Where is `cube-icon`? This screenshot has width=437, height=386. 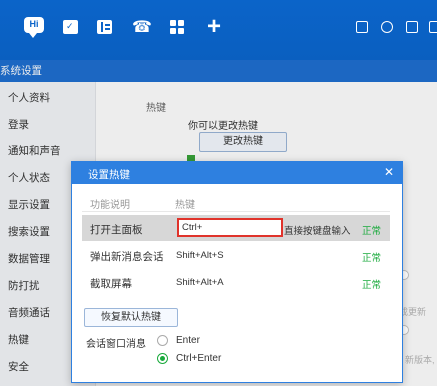
cube-icon is located at coordinates (433, 27).